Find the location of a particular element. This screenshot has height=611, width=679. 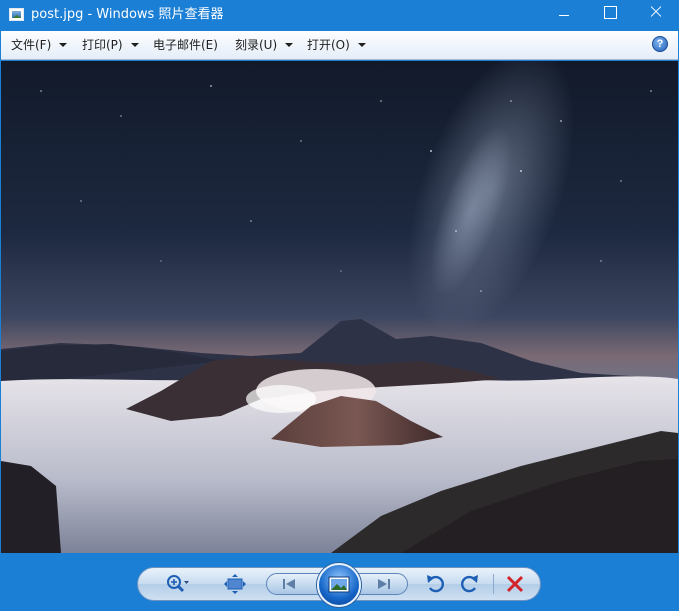

menu-open-label: 打开(O) is located at coordinates (328, 45).